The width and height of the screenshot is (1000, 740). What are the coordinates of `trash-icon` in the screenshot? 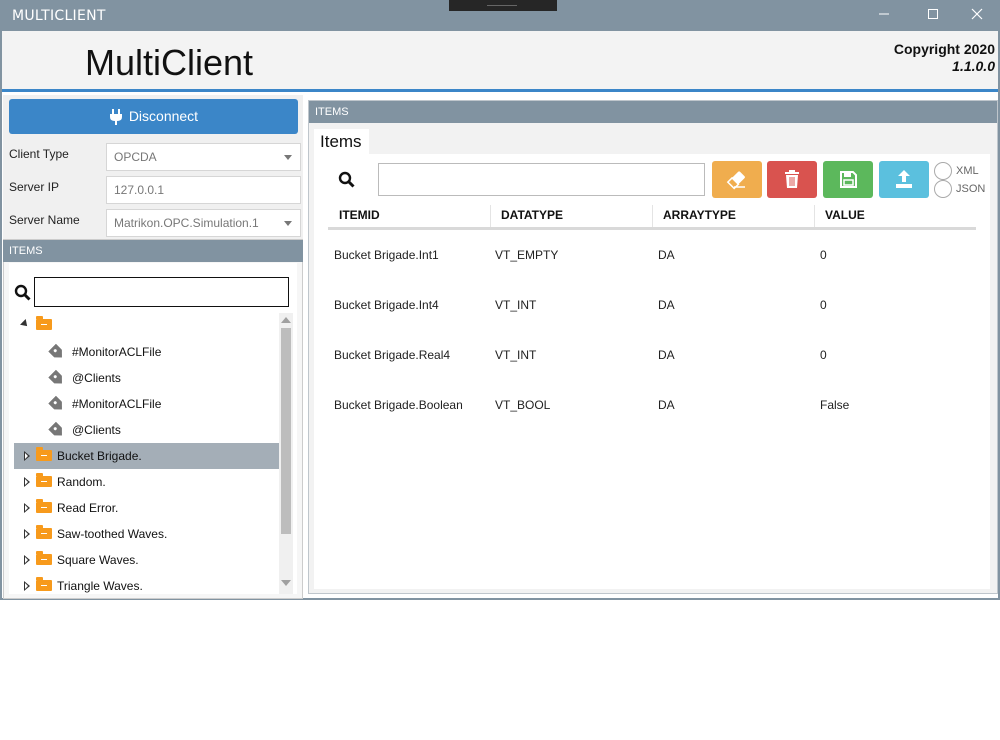 It's located at (792, 179).